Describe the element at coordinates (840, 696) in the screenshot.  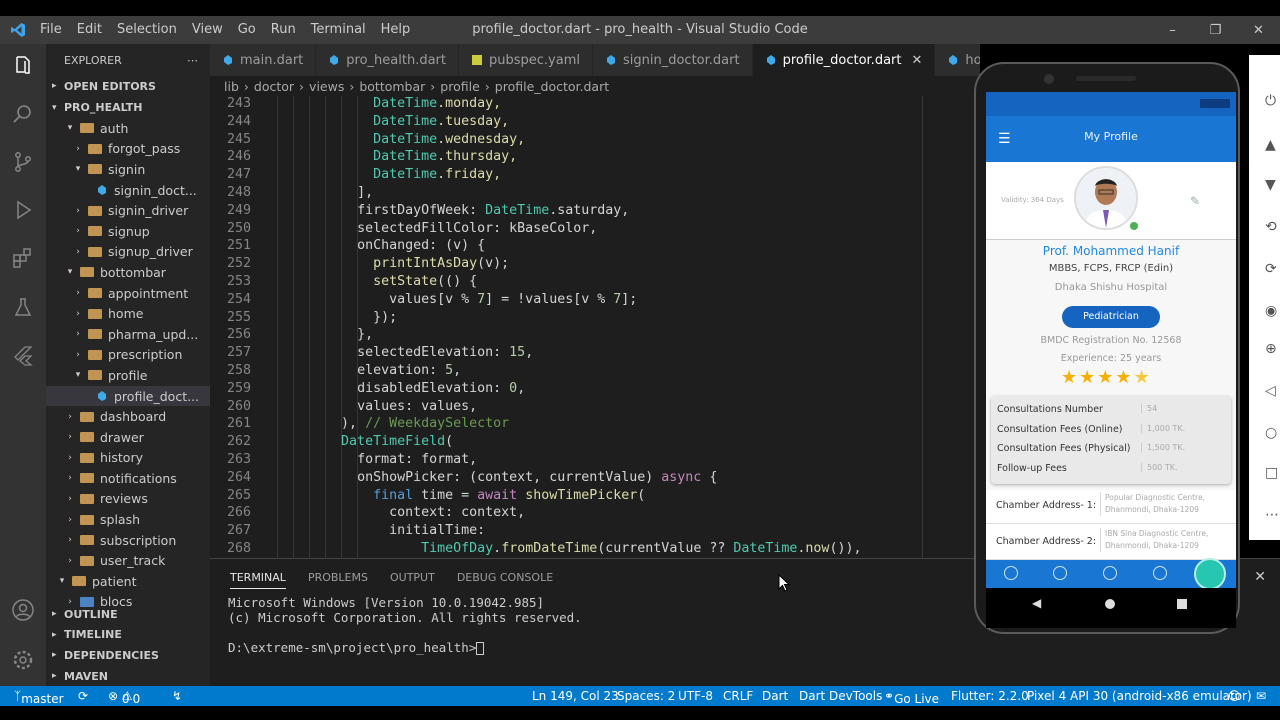
I see `devtools-status: Dart DevTools` at that location.